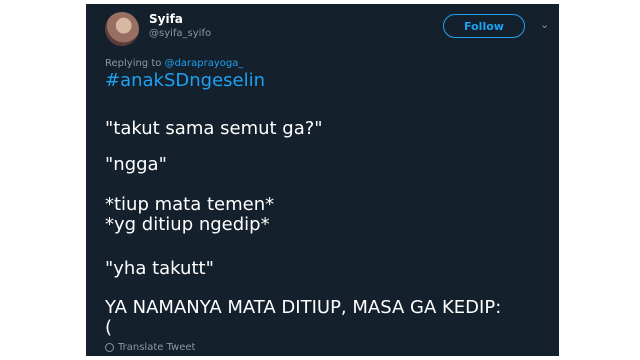 The height and width of the screenshot is (360, 640). What do you see at coordinates (136, 164) in the screenshot?
I see `tweet-line: "ngga"` at bounding box center [136, 164].